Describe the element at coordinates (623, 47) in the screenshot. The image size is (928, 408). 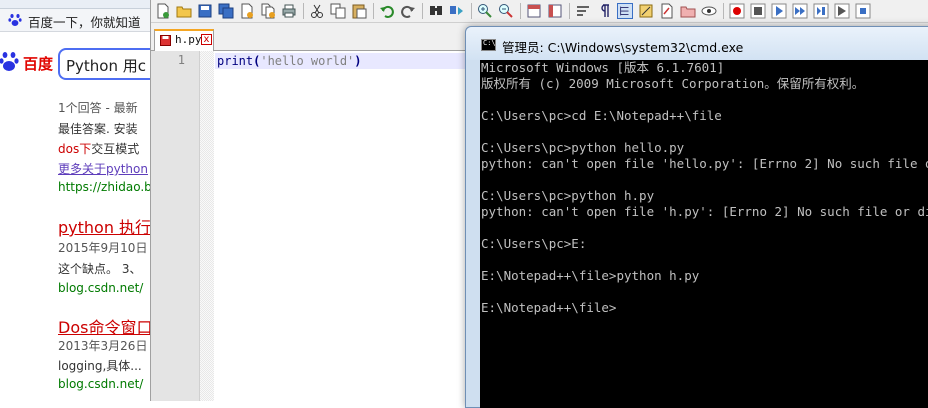
I see `cmd-window-title: 管理员: C:\Windows\system32\cmd.exe` at that location.